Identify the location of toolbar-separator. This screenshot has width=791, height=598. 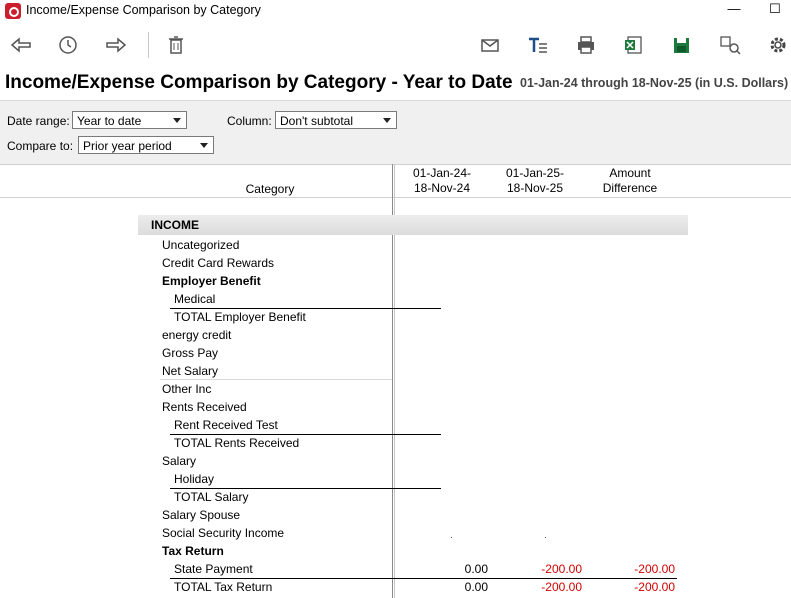
(148, 45).